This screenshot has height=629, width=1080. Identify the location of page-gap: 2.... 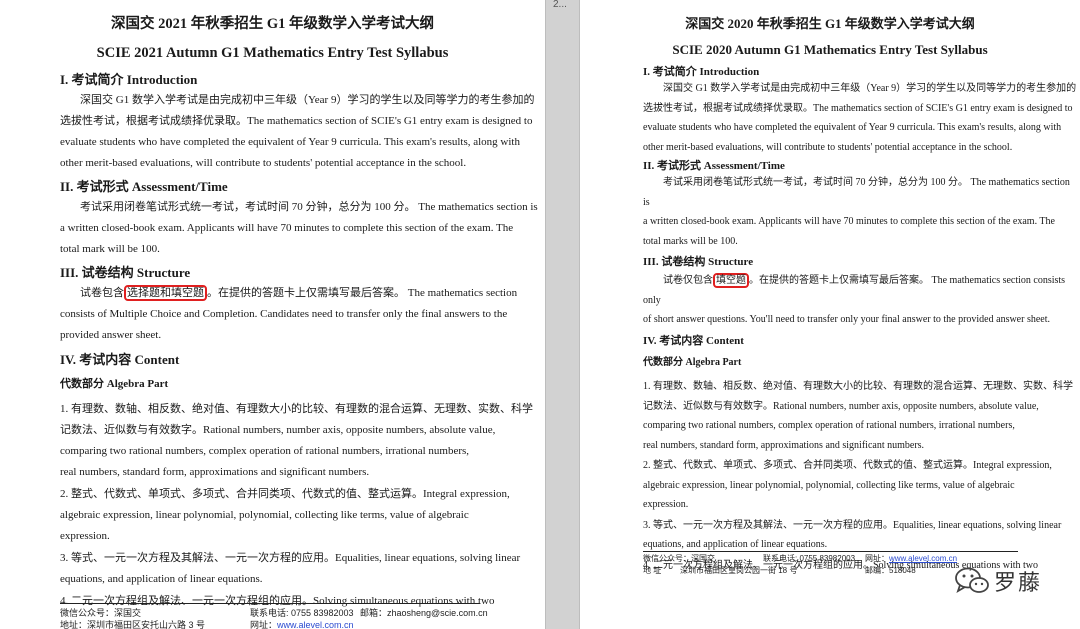
(562, 314).